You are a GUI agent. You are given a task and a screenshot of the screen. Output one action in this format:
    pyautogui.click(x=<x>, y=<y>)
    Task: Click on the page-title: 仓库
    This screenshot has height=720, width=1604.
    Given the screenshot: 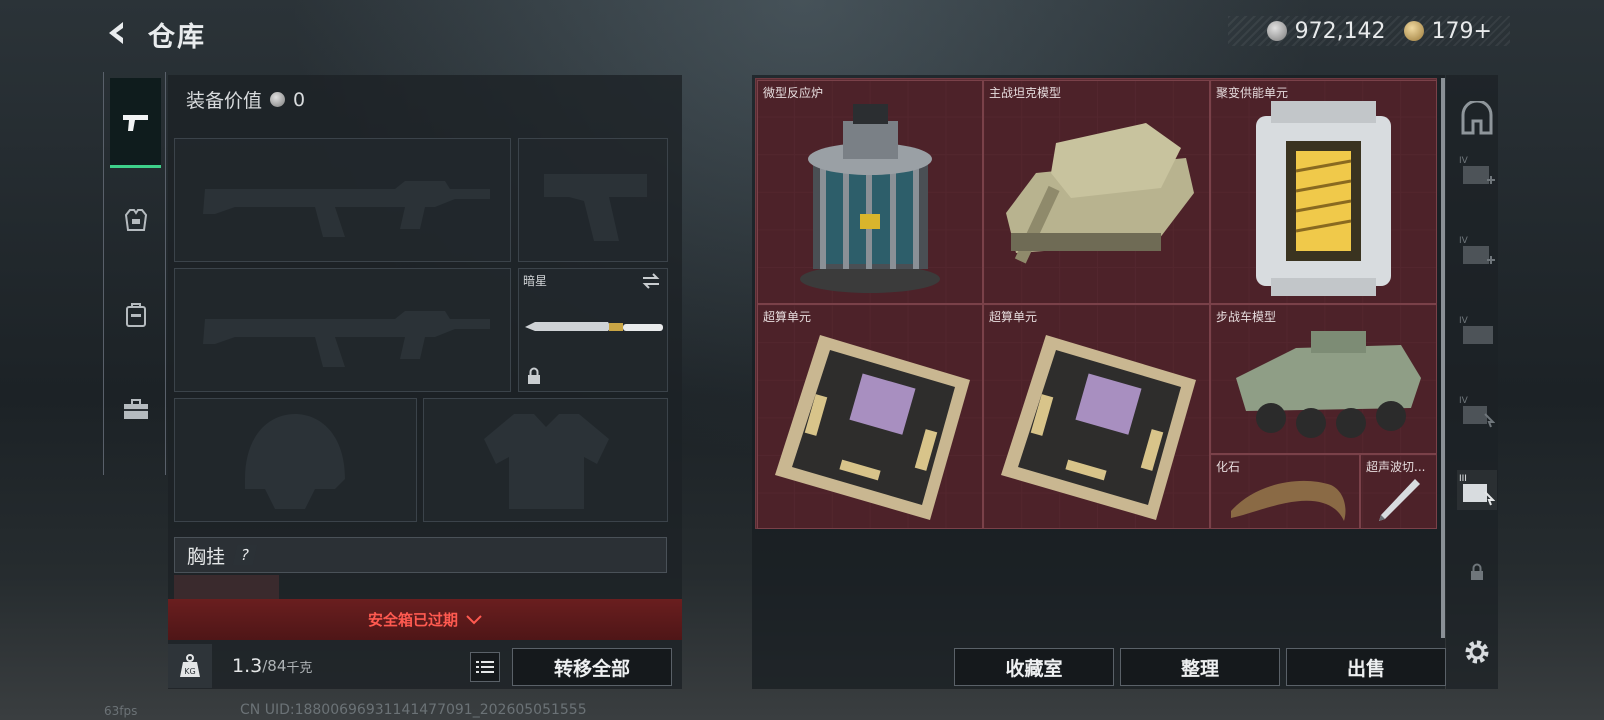 What is the action you would take?
    pyautogui.click(x=177, y=37)
    